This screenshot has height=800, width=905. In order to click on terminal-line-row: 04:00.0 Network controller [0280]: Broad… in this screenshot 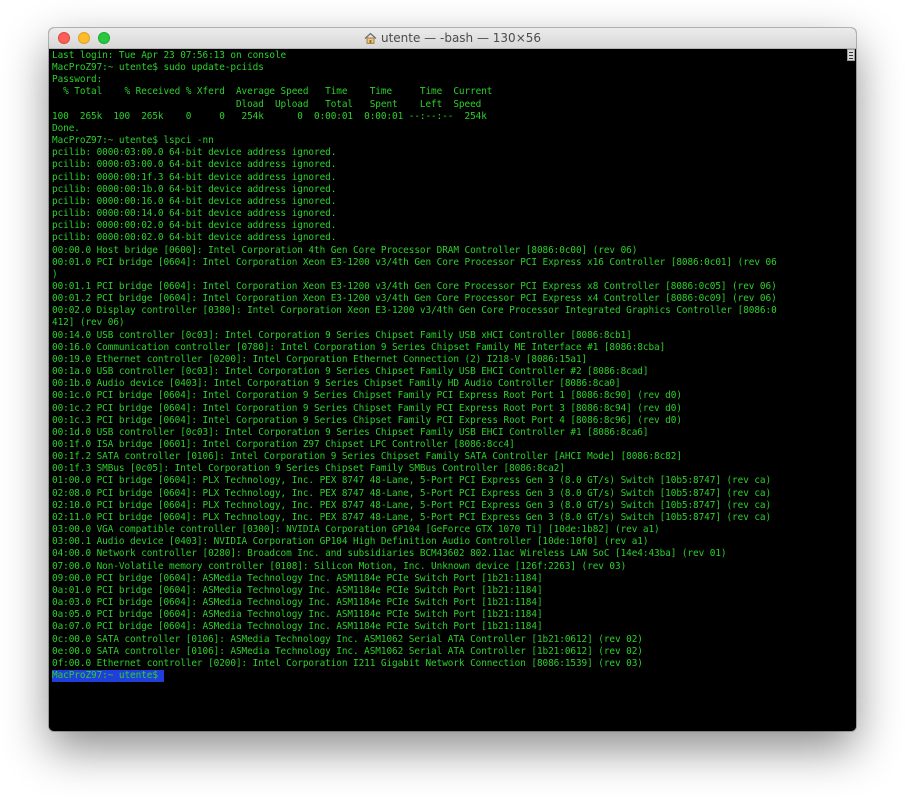, I will do `click(448, 554)`.